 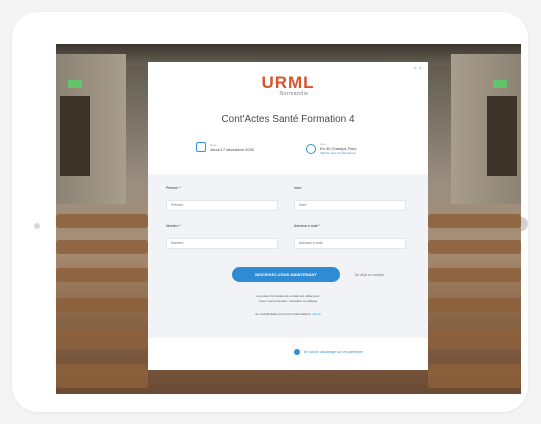 I want to click on partner-info-link: En savoir davantage sur ce partenaire, so click(x=328, y=352).